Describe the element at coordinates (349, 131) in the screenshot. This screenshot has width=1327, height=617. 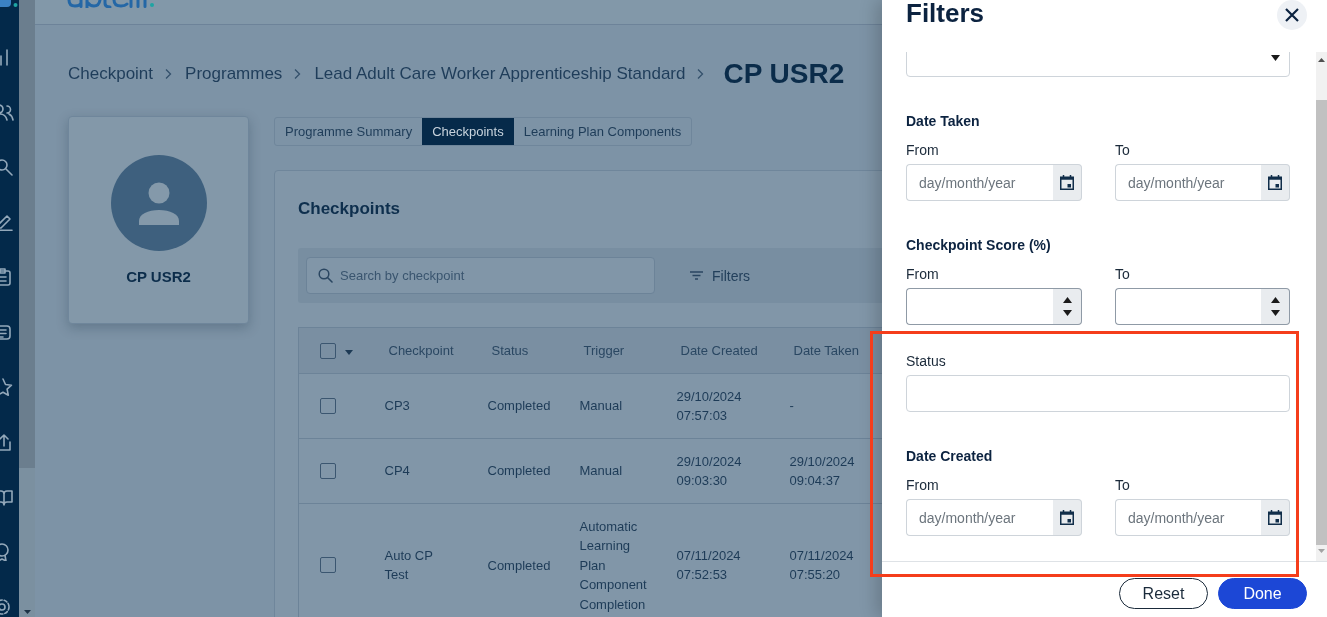
I see `tab: Programme Summary` at that location.